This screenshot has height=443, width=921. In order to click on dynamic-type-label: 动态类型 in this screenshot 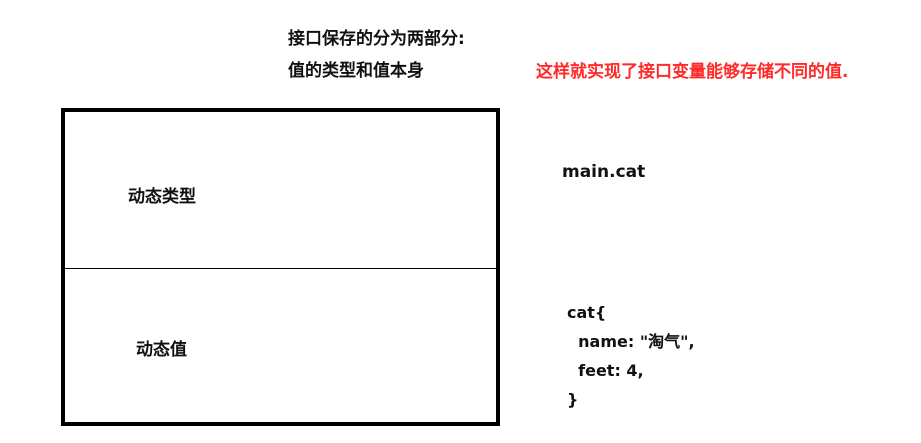, I will do `click(162, 197)`.